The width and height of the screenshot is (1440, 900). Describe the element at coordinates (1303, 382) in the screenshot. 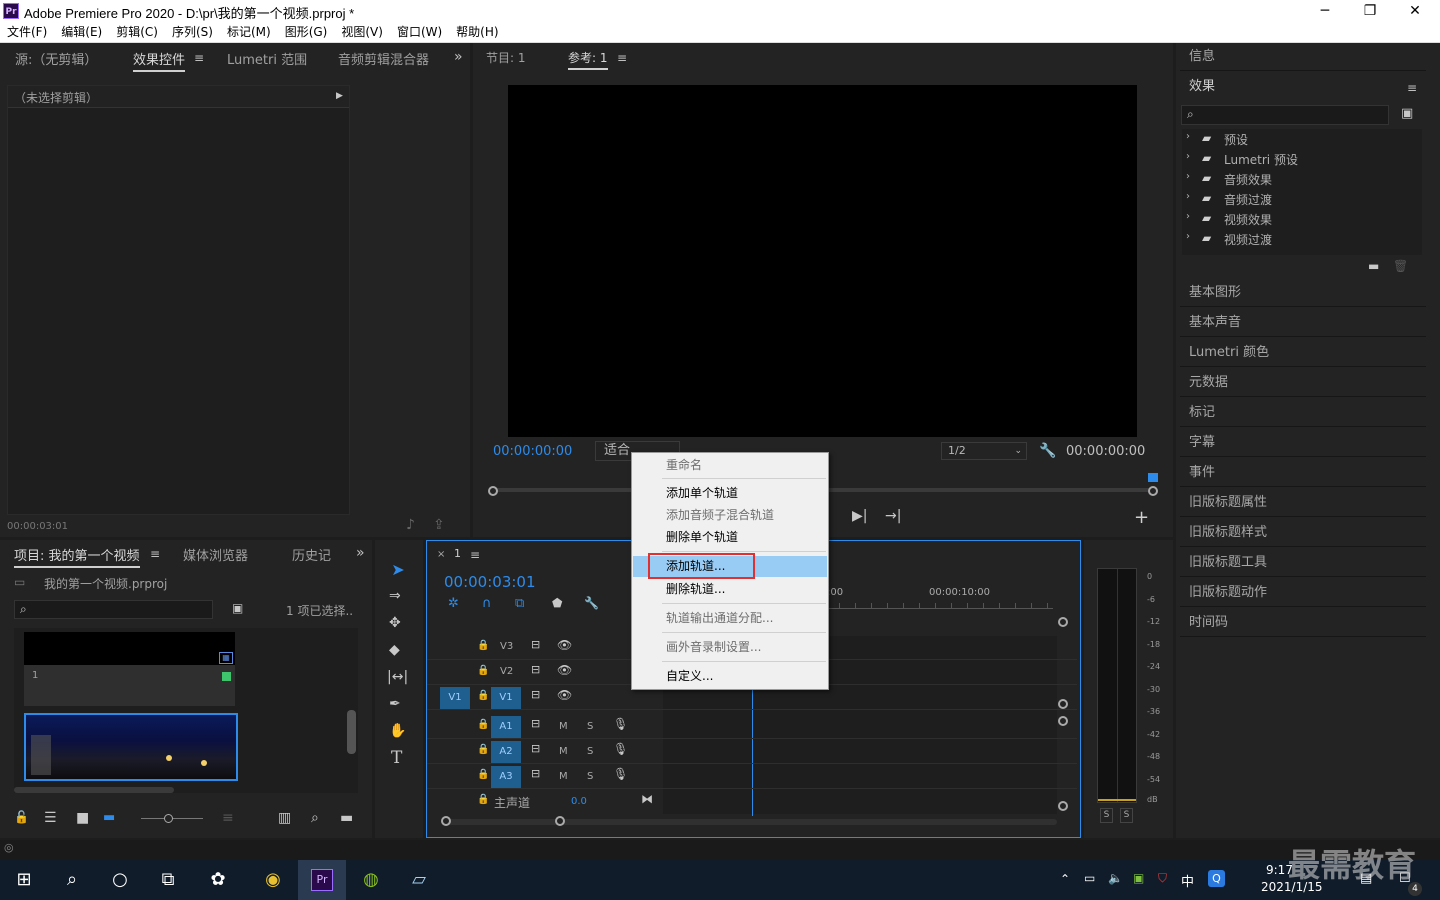

I see `panel-metadata: 元数据` at that location.